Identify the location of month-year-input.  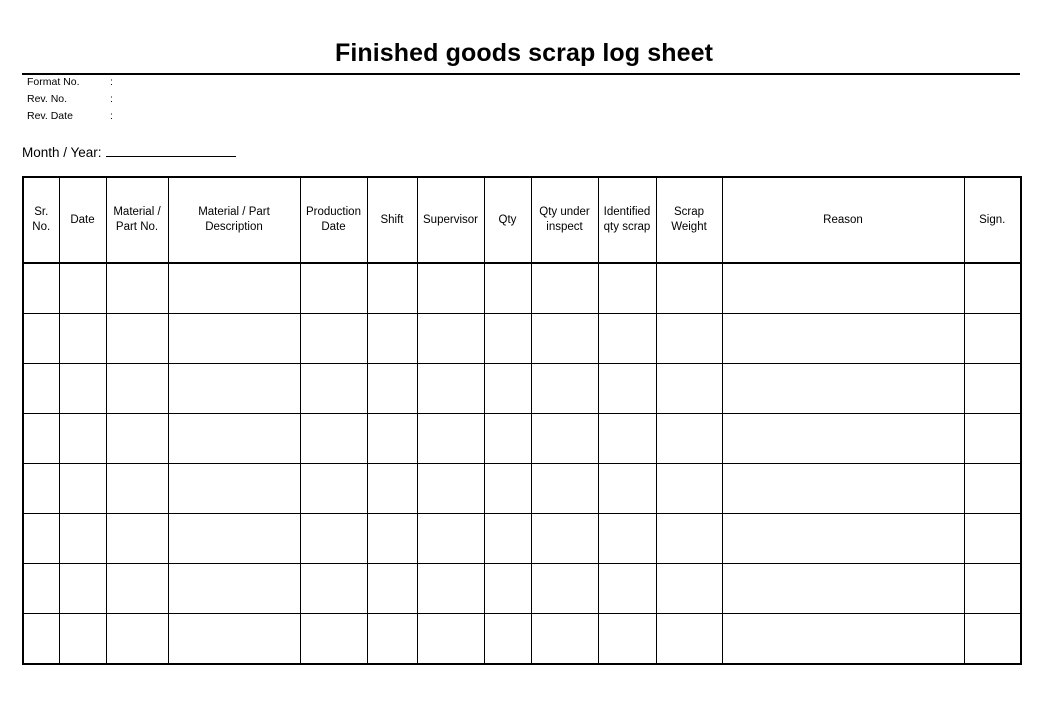
(170, 150).